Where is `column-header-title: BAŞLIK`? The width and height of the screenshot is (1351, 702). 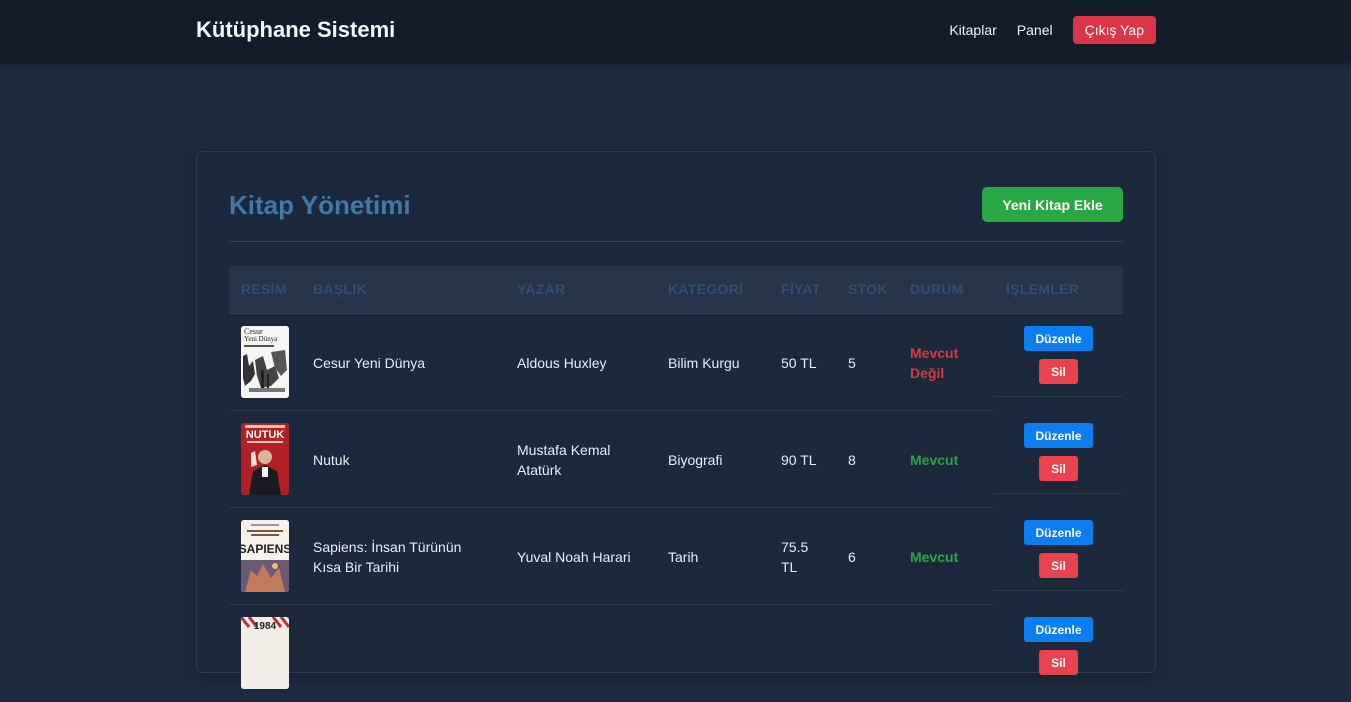
column-header-title: BAŞLIK is located at coordinates (340, 289).